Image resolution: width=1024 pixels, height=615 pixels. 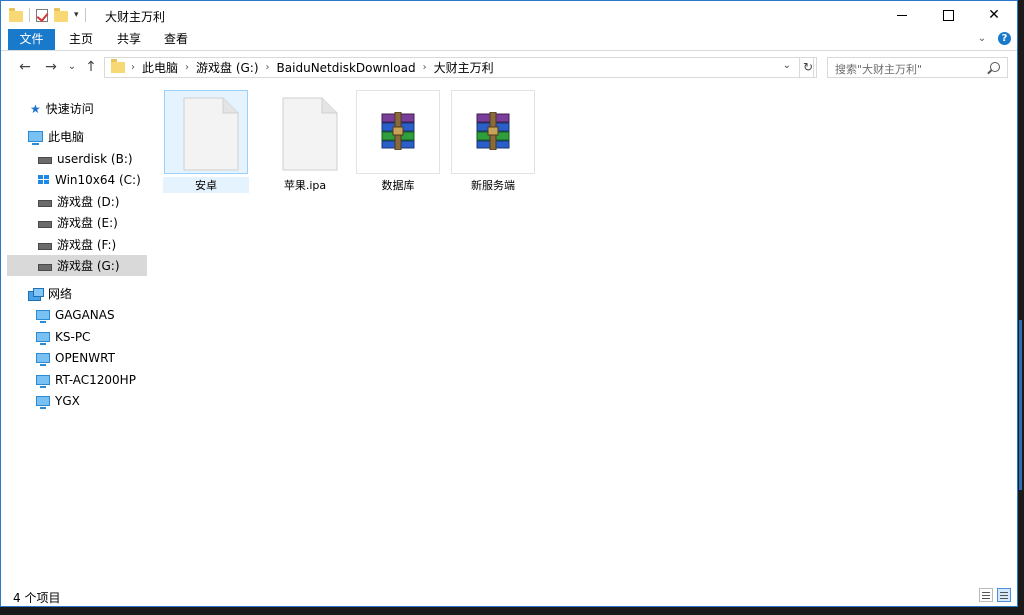 I want to click on maximize-icon, so click(x=948, y=15).